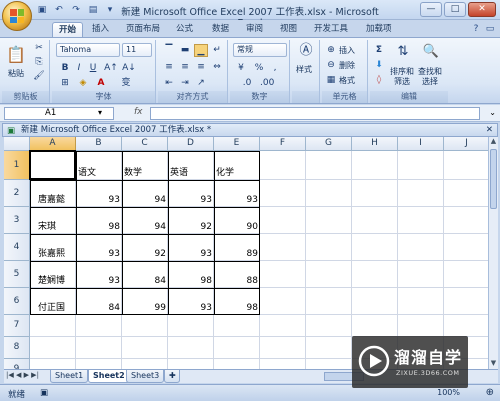 This screenshot has width=500, height=401. What do you see at coordinates (375, 144) in the screenshot?
I see `column-header-h: H` at bounding box center [375, 144].